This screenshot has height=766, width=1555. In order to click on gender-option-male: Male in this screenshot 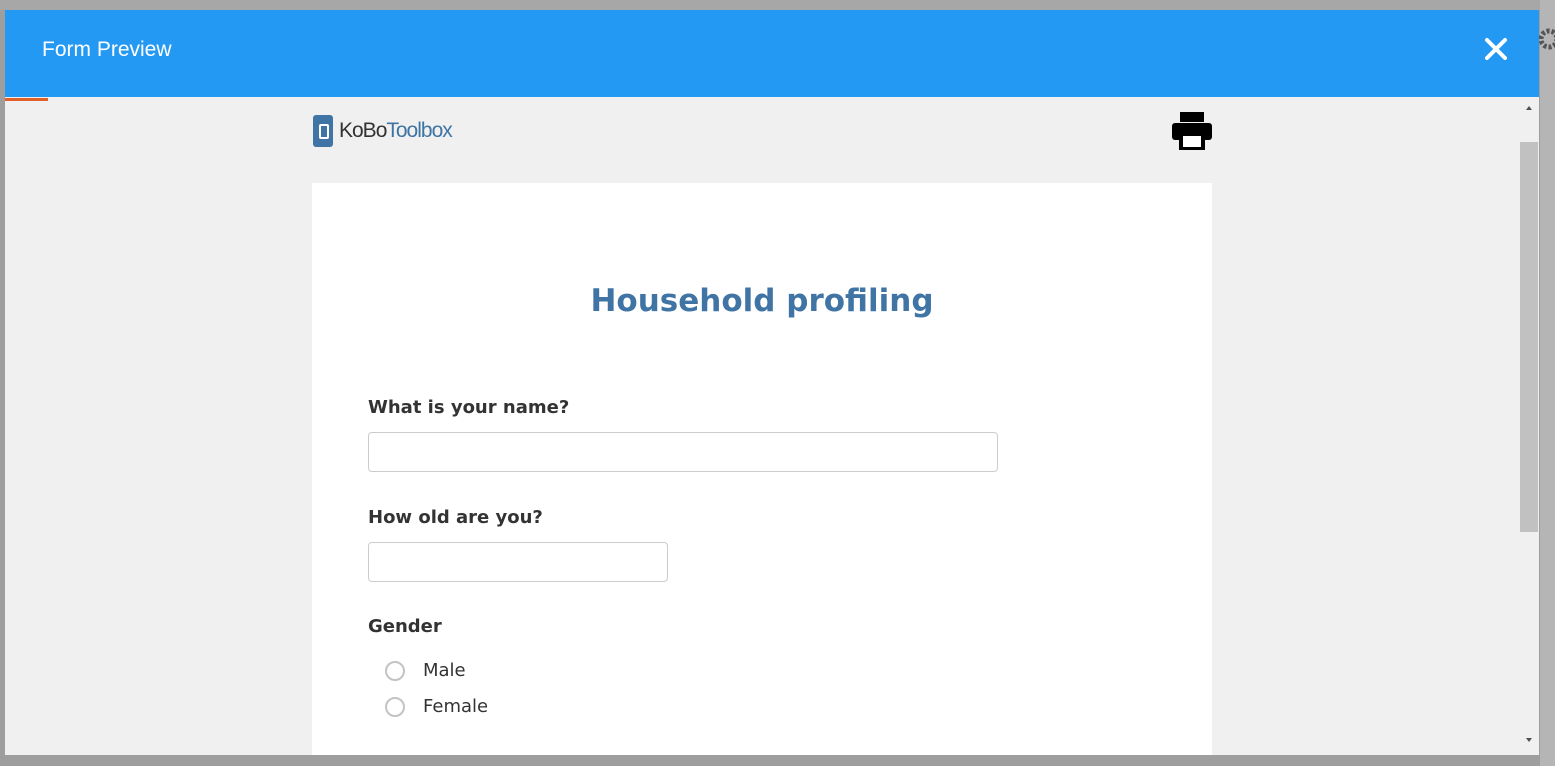, I will do `click(425, 670)`.